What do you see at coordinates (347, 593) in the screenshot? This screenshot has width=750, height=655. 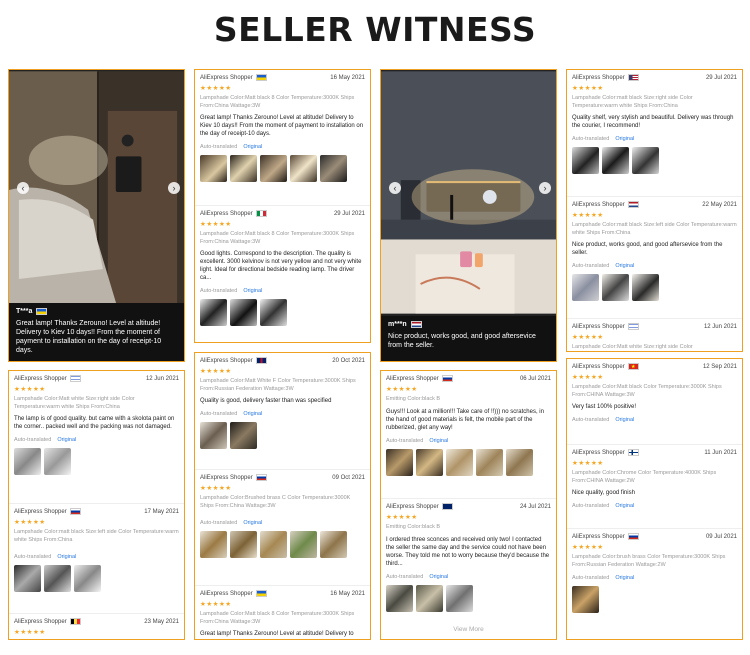 I see `review-date: 16 May 2021` at bounding box center [347, 593].